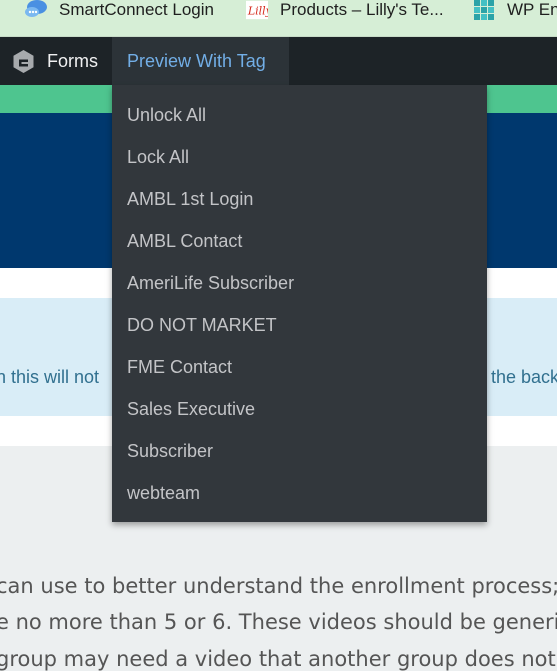 The image size is (557, 671). What do you see at coordinates (191, 409) in the screenshot?
I see `menu-item-sales-executive: Sales Executive` at bounding box center [191, 409].